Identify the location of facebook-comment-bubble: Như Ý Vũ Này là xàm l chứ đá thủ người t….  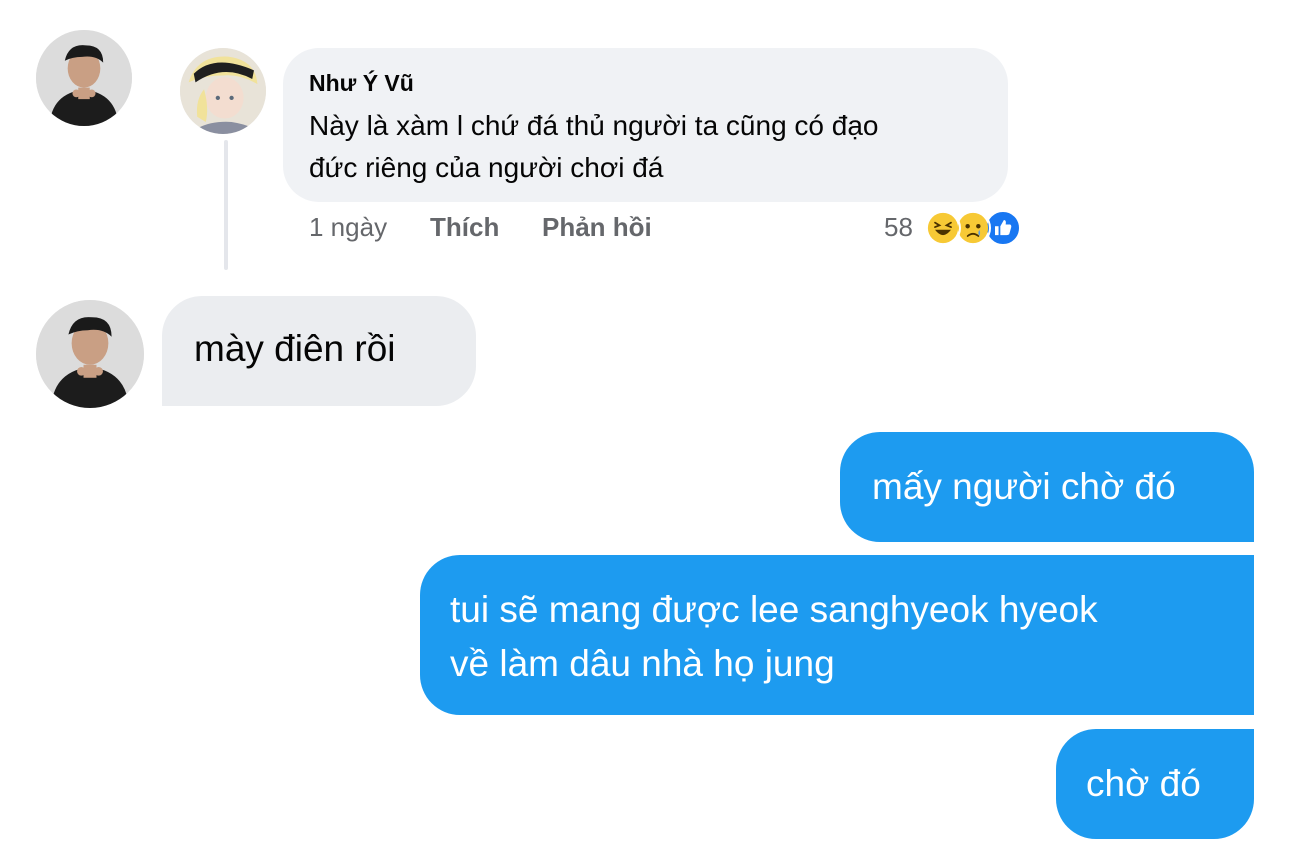
(645, 125).